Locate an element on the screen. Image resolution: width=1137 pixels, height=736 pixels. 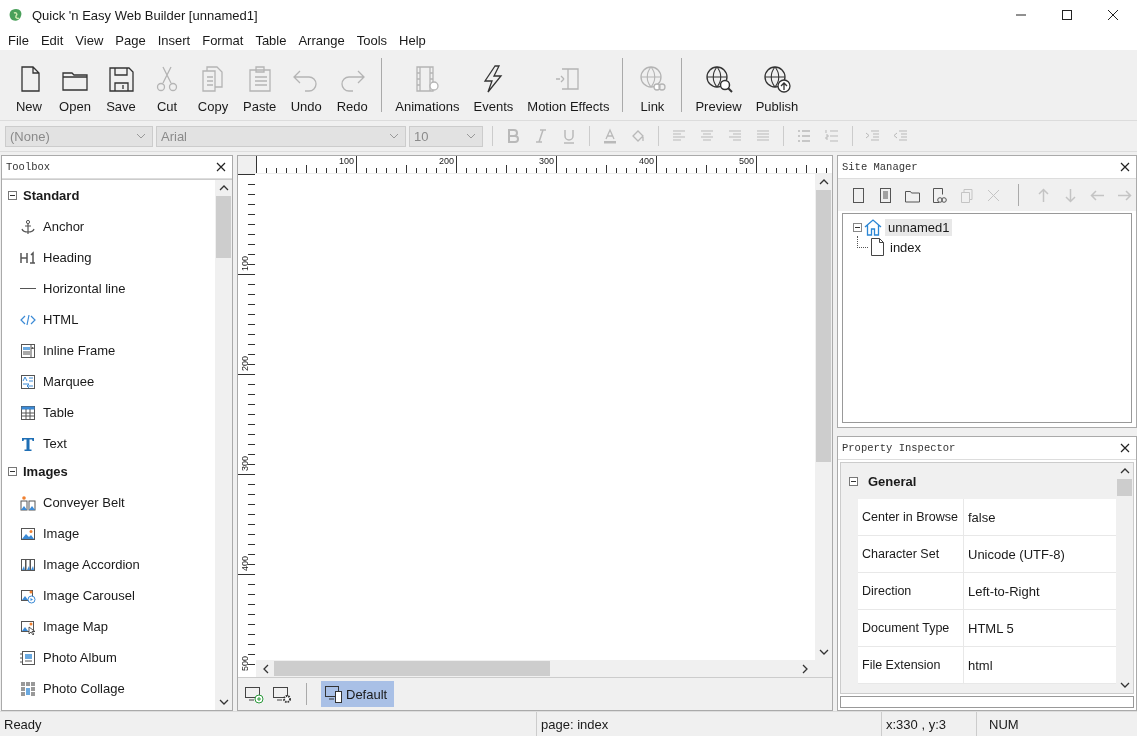
toolbar-button: Preview is located at coordinates (718, 85).